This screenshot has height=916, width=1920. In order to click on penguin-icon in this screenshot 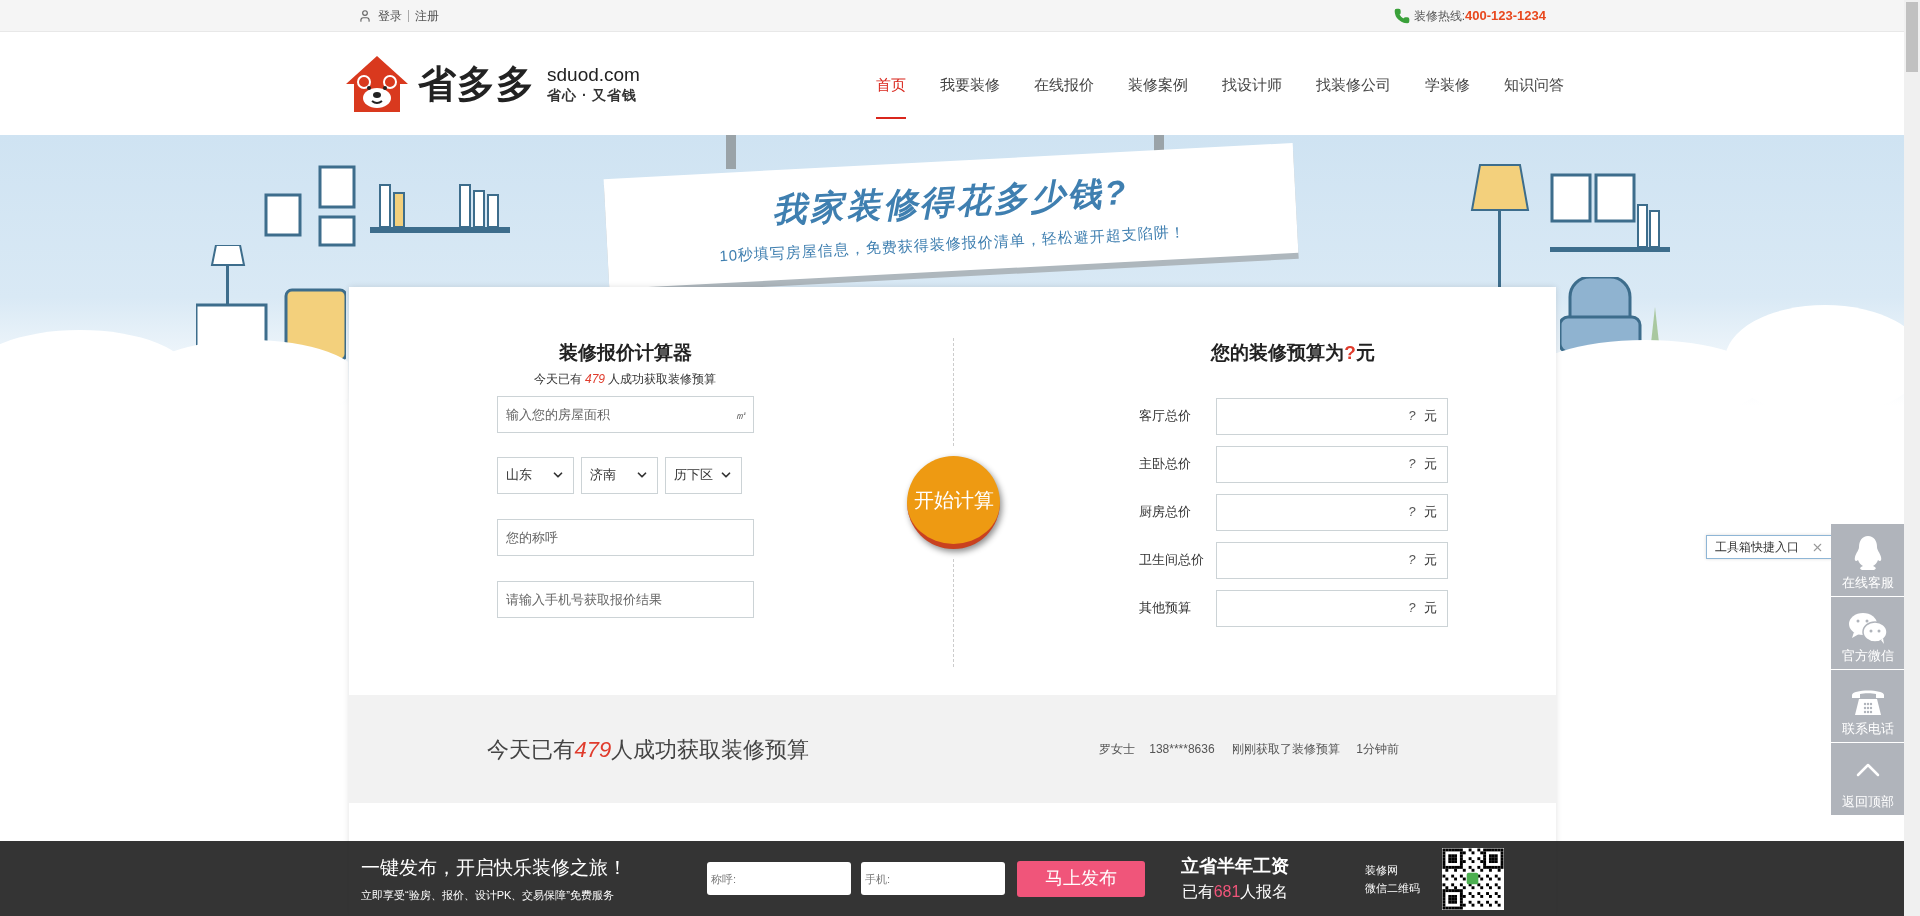, I will do `click(1867, 552)`.